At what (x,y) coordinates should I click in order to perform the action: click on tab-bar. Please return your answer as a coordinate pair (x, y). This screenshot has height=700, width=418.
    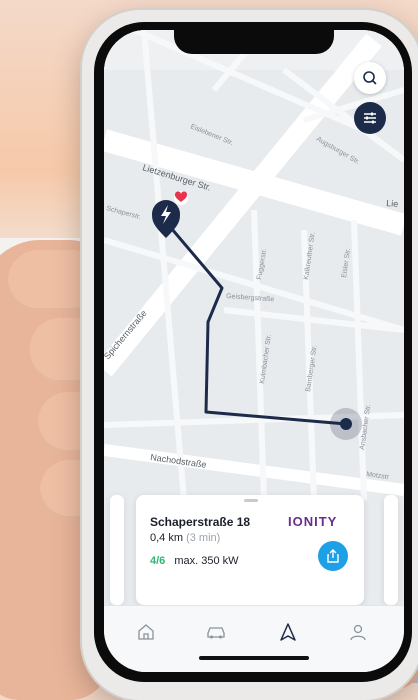
    Looking at the image, I should click on (254, 638).